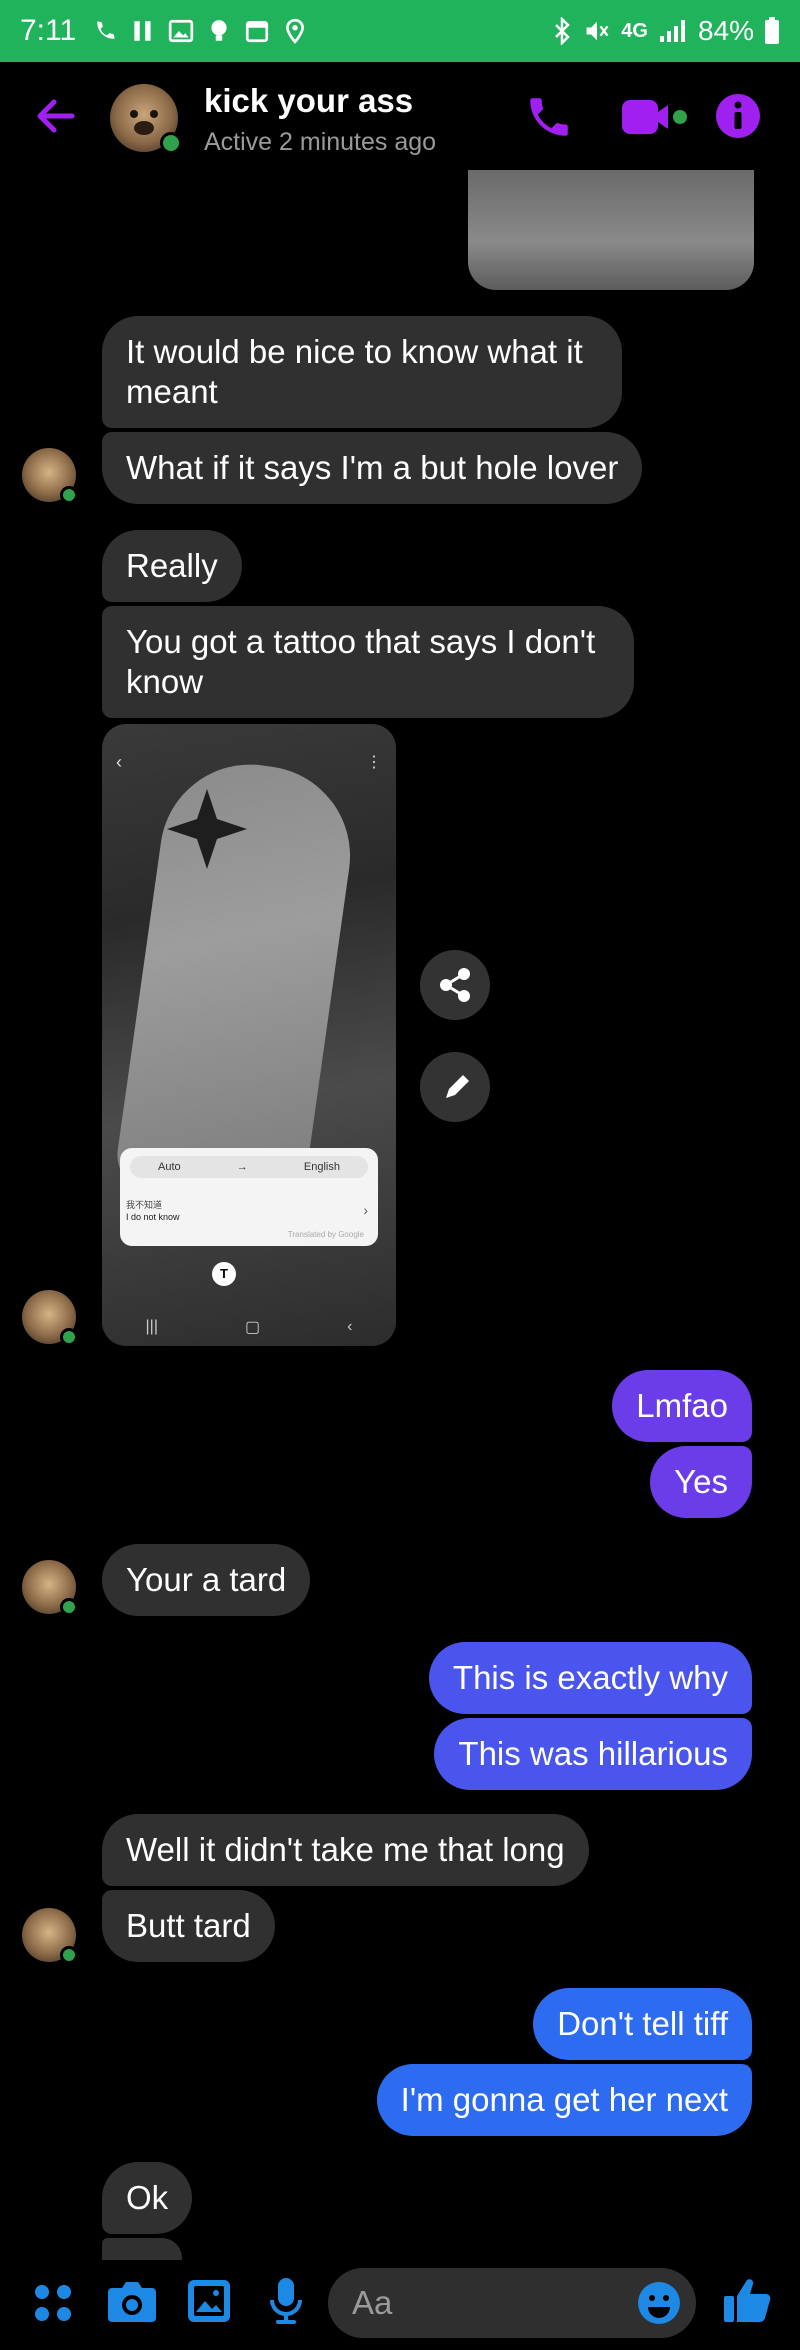  I want to click on bulb-icon, so click(219, 30).